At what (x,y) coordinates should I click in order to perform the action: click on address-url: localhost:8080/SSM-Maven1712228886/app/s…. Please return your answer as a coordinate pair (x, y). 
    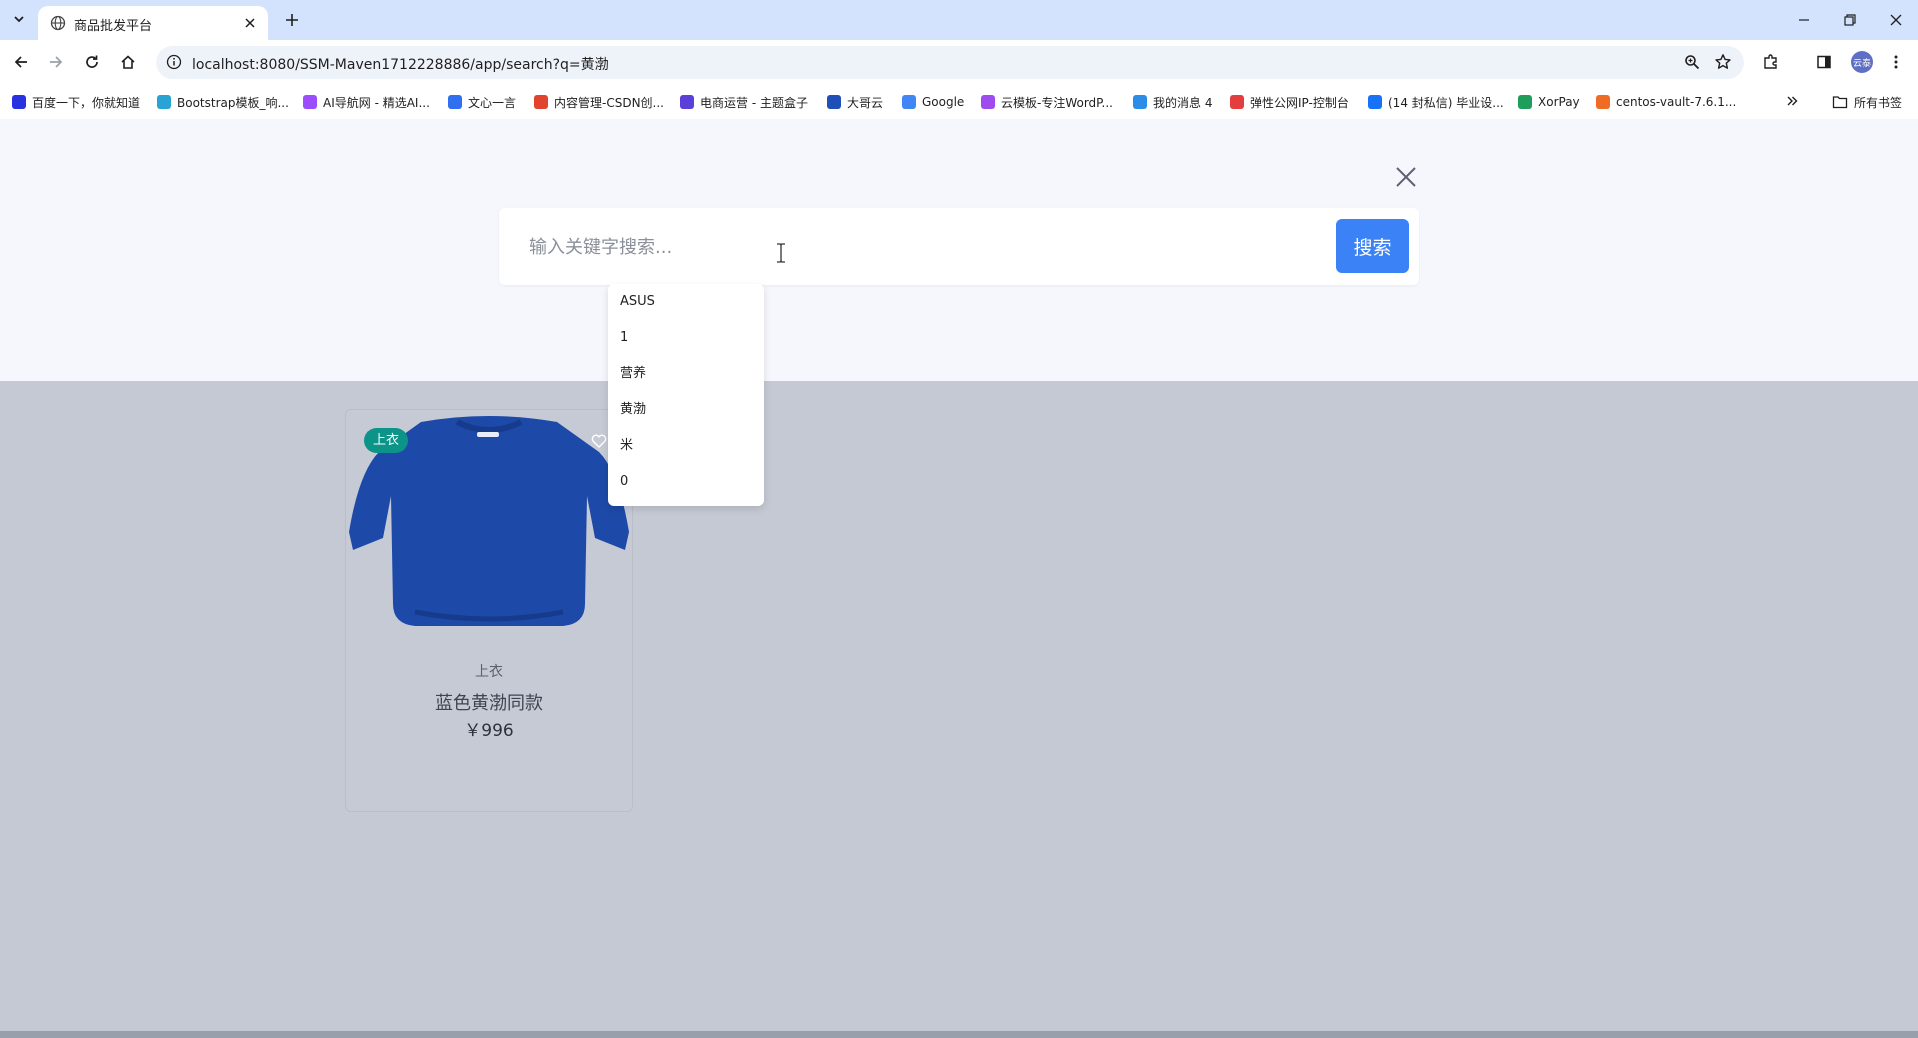
    Looking at the image, I should click on (400, 64).